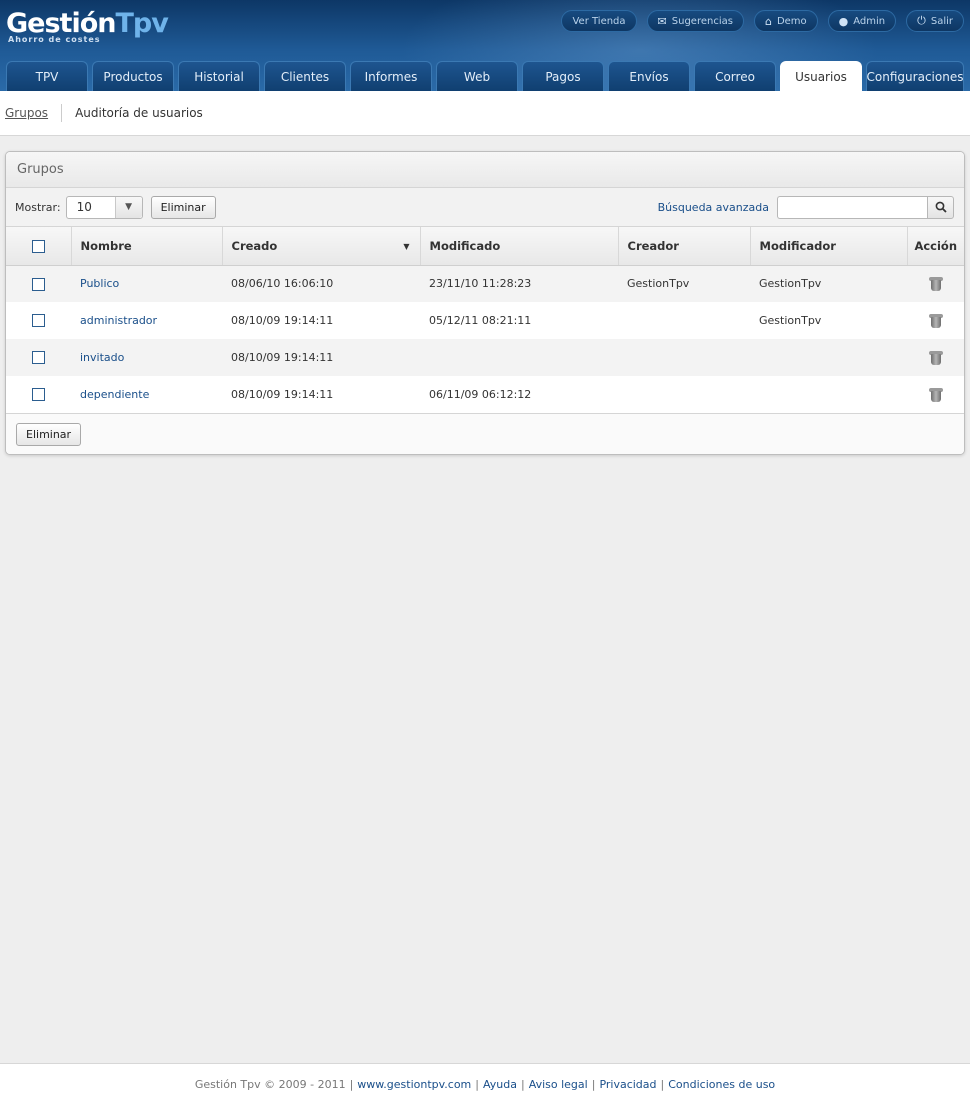 This screenshot has width=970, height=1105. I want to click on logo-text-tpv: Tpv, so click(141, 23).